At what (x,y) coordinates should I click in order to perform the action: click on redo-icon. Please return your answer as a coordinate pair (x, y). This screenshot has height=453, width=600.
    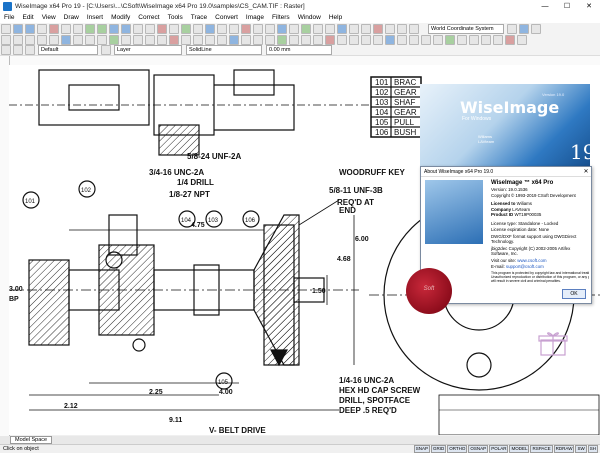
    Looking at the image, I should click on (102, 28).